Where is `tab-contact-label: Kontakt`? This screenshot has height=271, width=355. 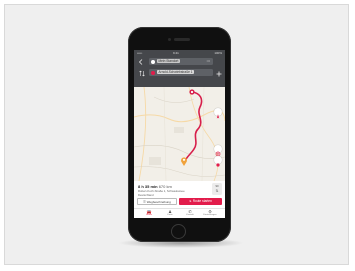 tab-contact-label: Kontakt is located at coordinates (190, 215).